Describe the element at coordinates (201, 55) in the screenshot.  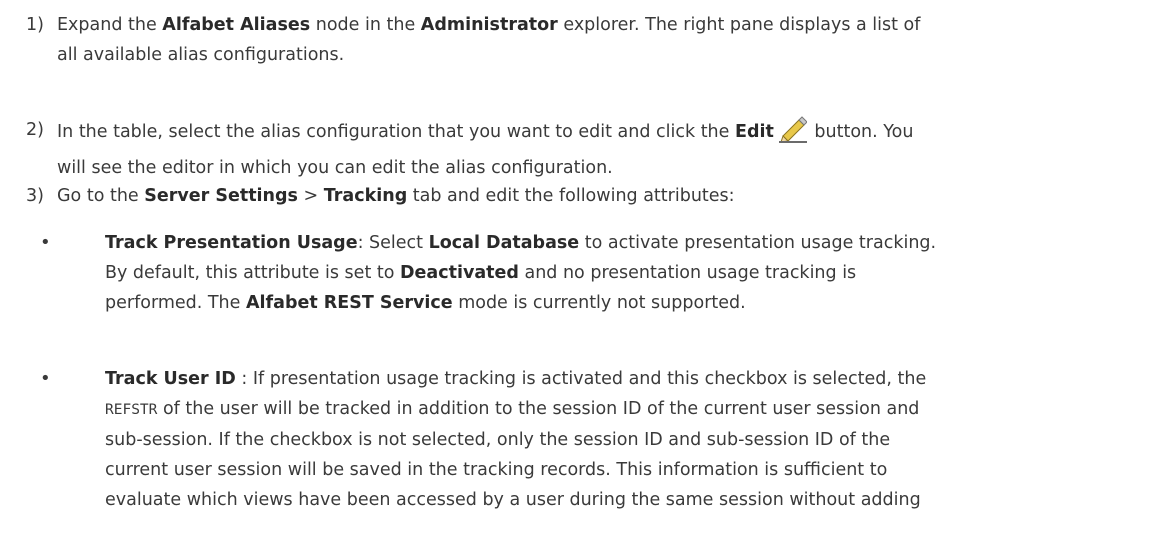
I see `step-line: all available alias configurations.` at that location.